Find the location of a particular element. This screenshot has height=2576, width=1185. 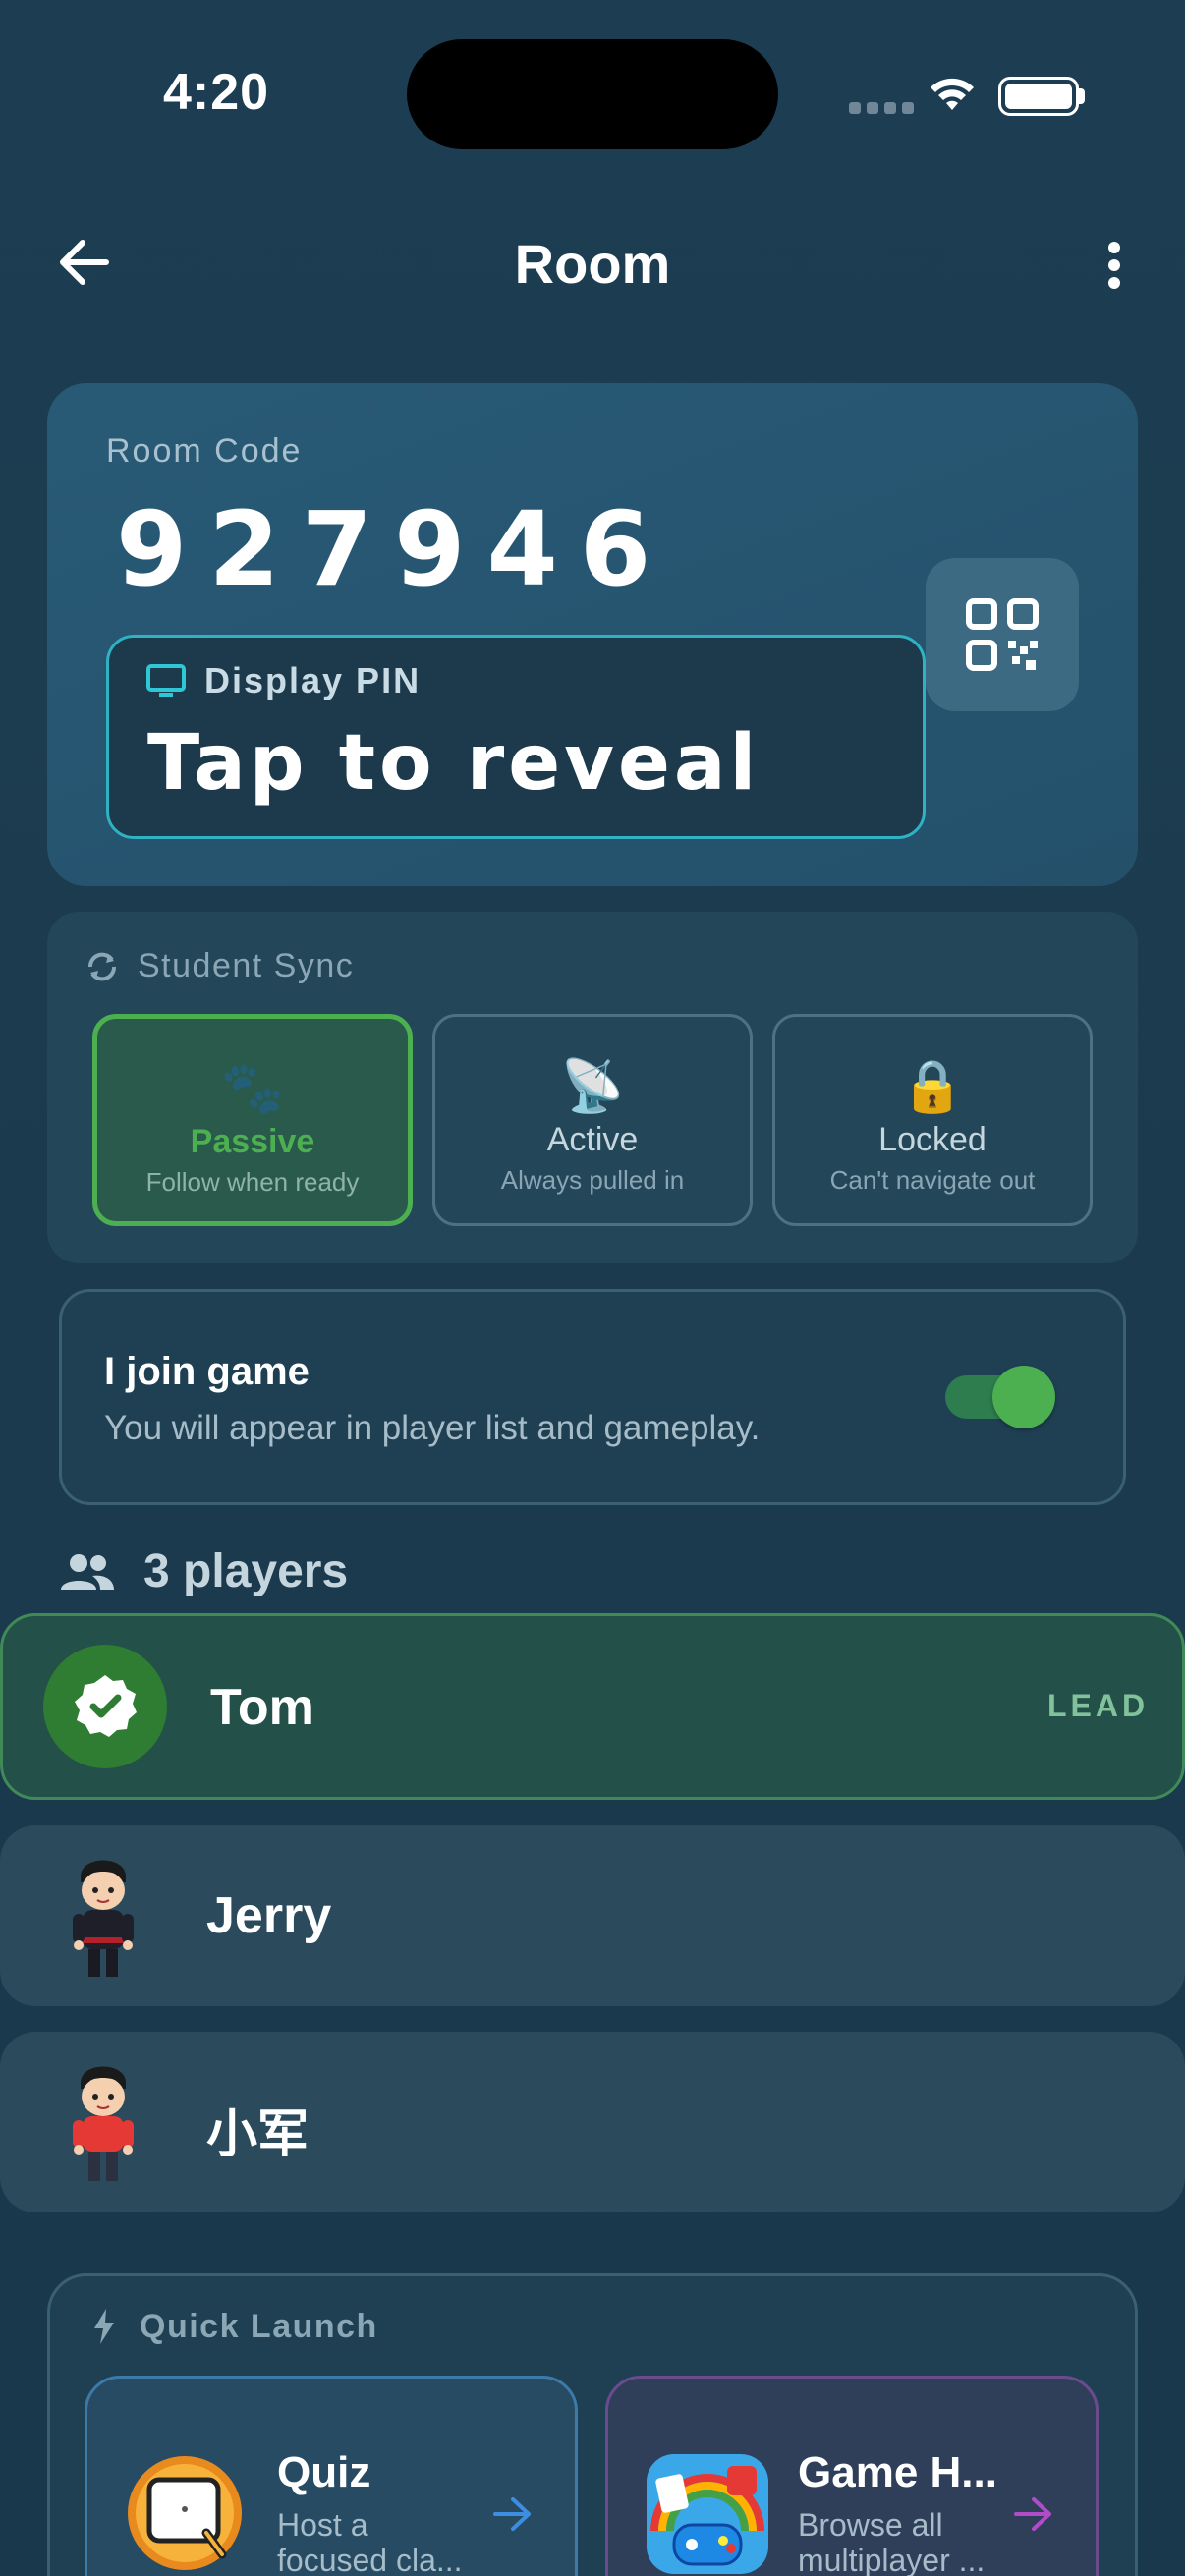

qr-code-icon is located at coordinates (1003, 634).